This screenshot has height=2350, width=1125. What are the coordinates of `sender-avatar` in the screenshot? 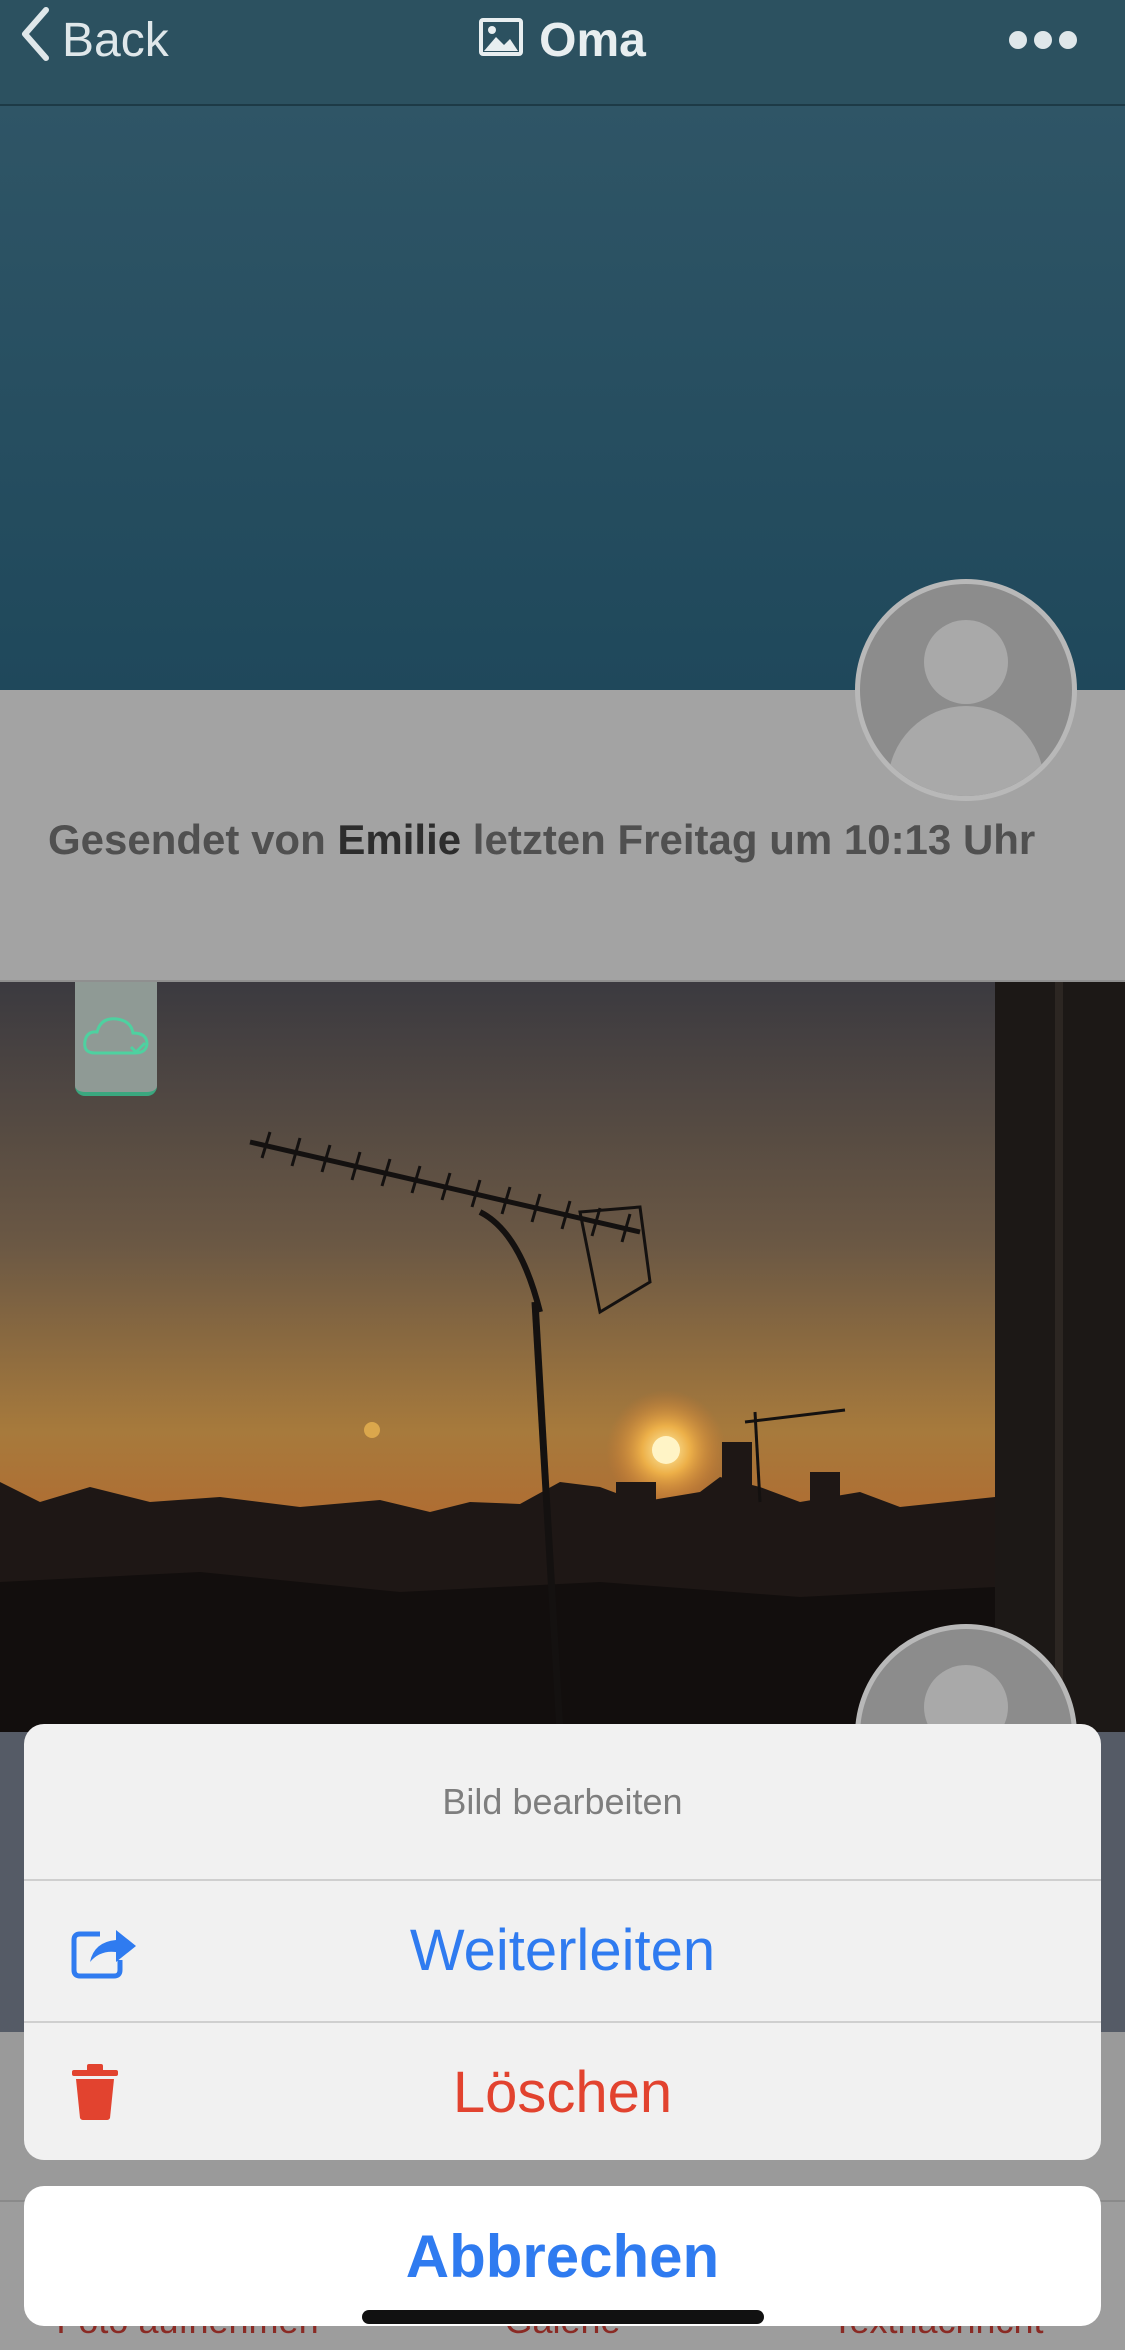 It's located at (966, 690).